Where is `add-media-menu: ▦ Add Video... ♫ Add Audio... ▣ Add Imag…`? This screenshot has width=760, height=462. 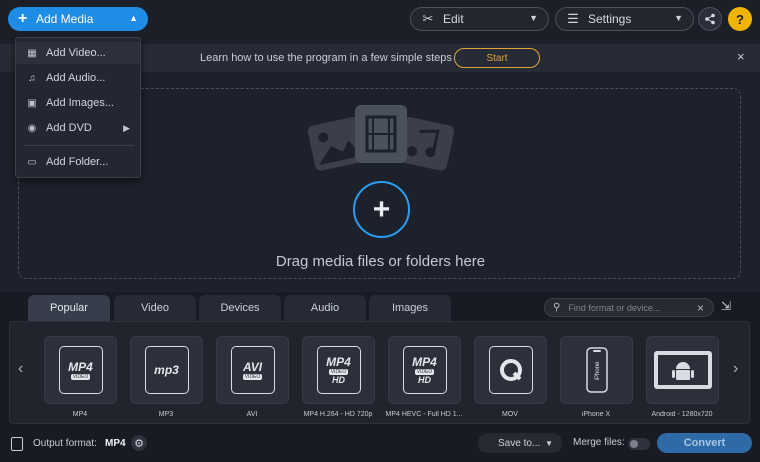
add-media-menu: ▦ Add Video... ♫ Add Audio... ▣ Add Imag… is located at coordinates (78, 107).